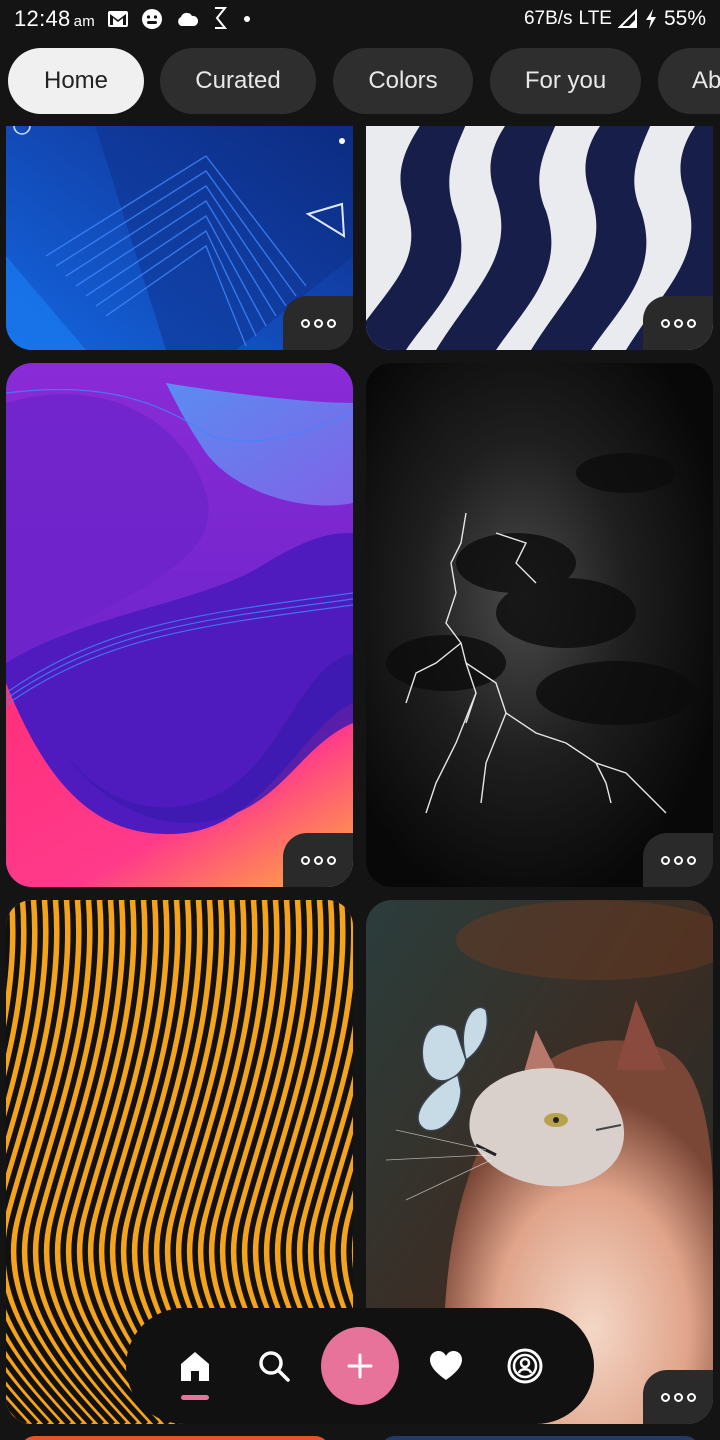 Image resolution: width=720 pixels, height=1440 pixels. Describe the element at coordinates (175, 1438) in the screenshot. I see `wallpaper-card-partial-left` at that location.